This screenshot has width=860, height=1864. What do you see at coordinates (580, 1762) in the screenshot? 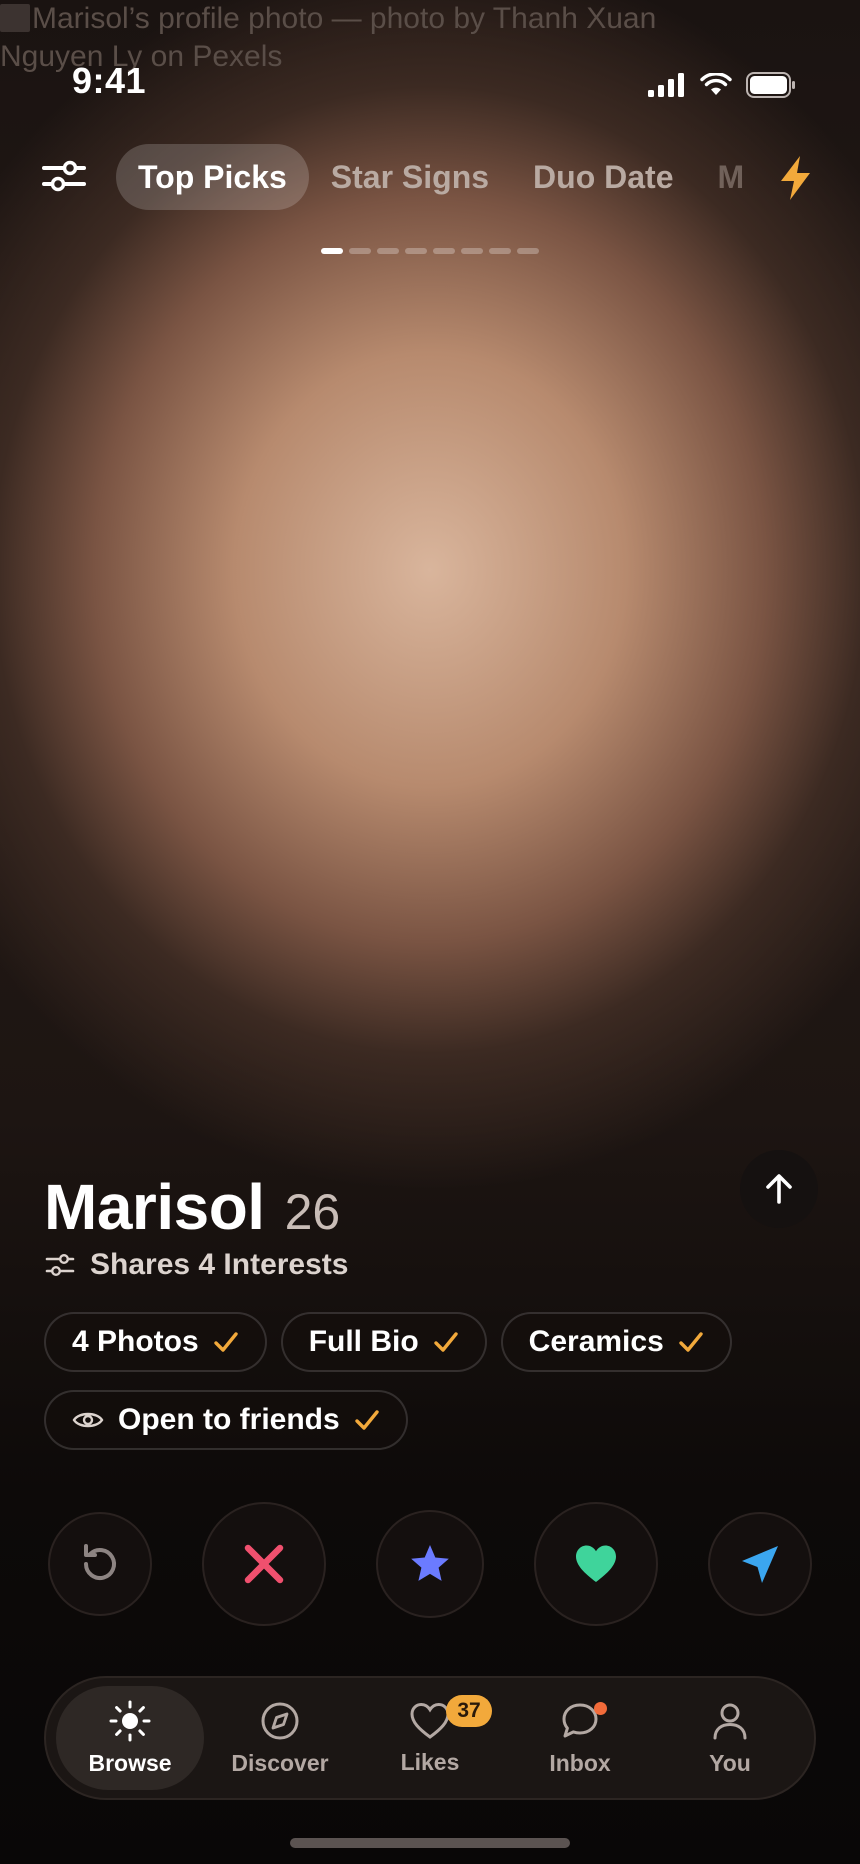
I see `nav-label: Inbox` at bounding box center [580, 1762].